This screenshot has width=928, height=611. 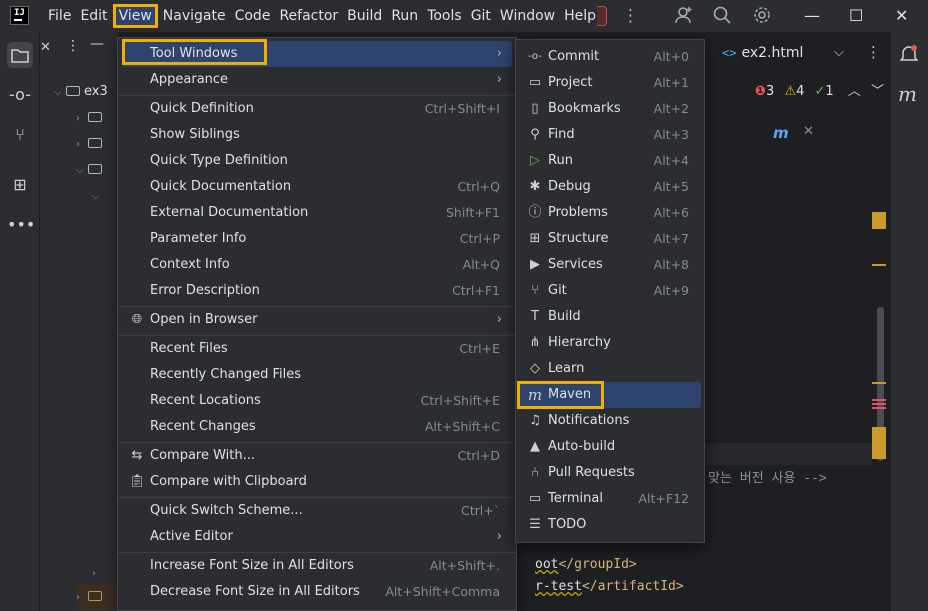 What do you see at coordinates (317, 109) in the screenshot?
I see `menu-quick-definition: Quick Definition Ctrl+Shift+I` at bounding box center [317, 109].